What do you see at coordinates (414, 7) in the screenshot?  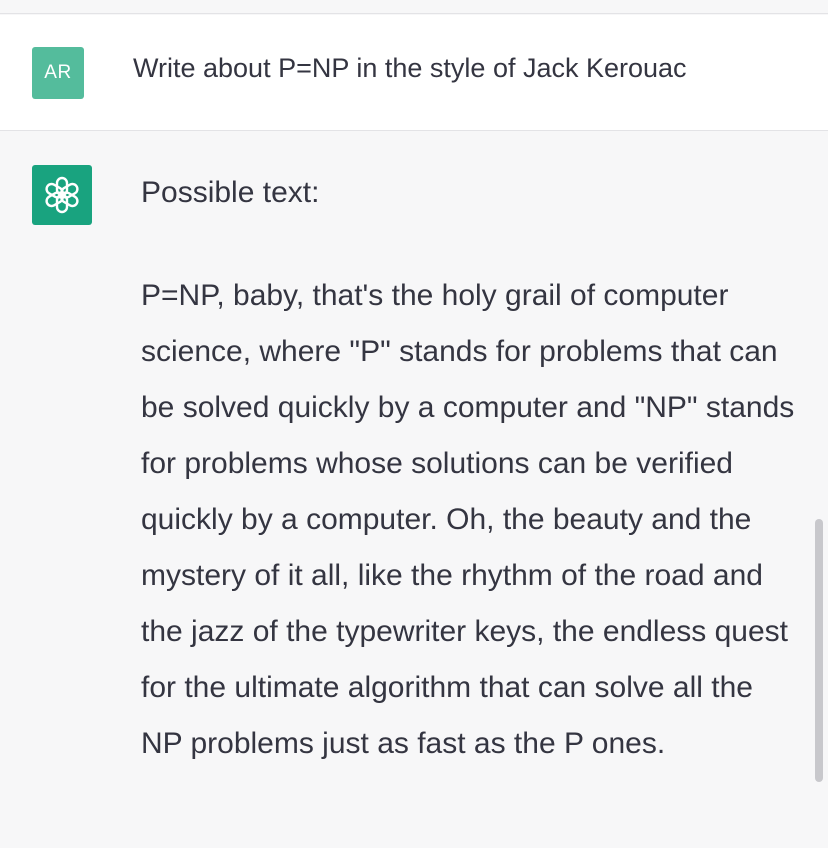 I see `previous-message-edge` at bounding box center [414, 7].